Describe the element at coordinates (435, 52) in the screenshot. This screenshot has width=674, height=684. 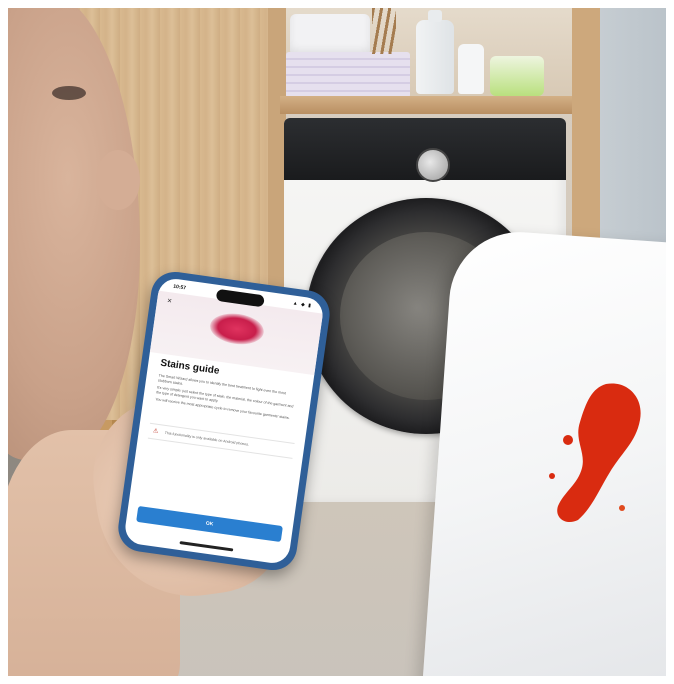
I see `detergent-bottle` at that location.